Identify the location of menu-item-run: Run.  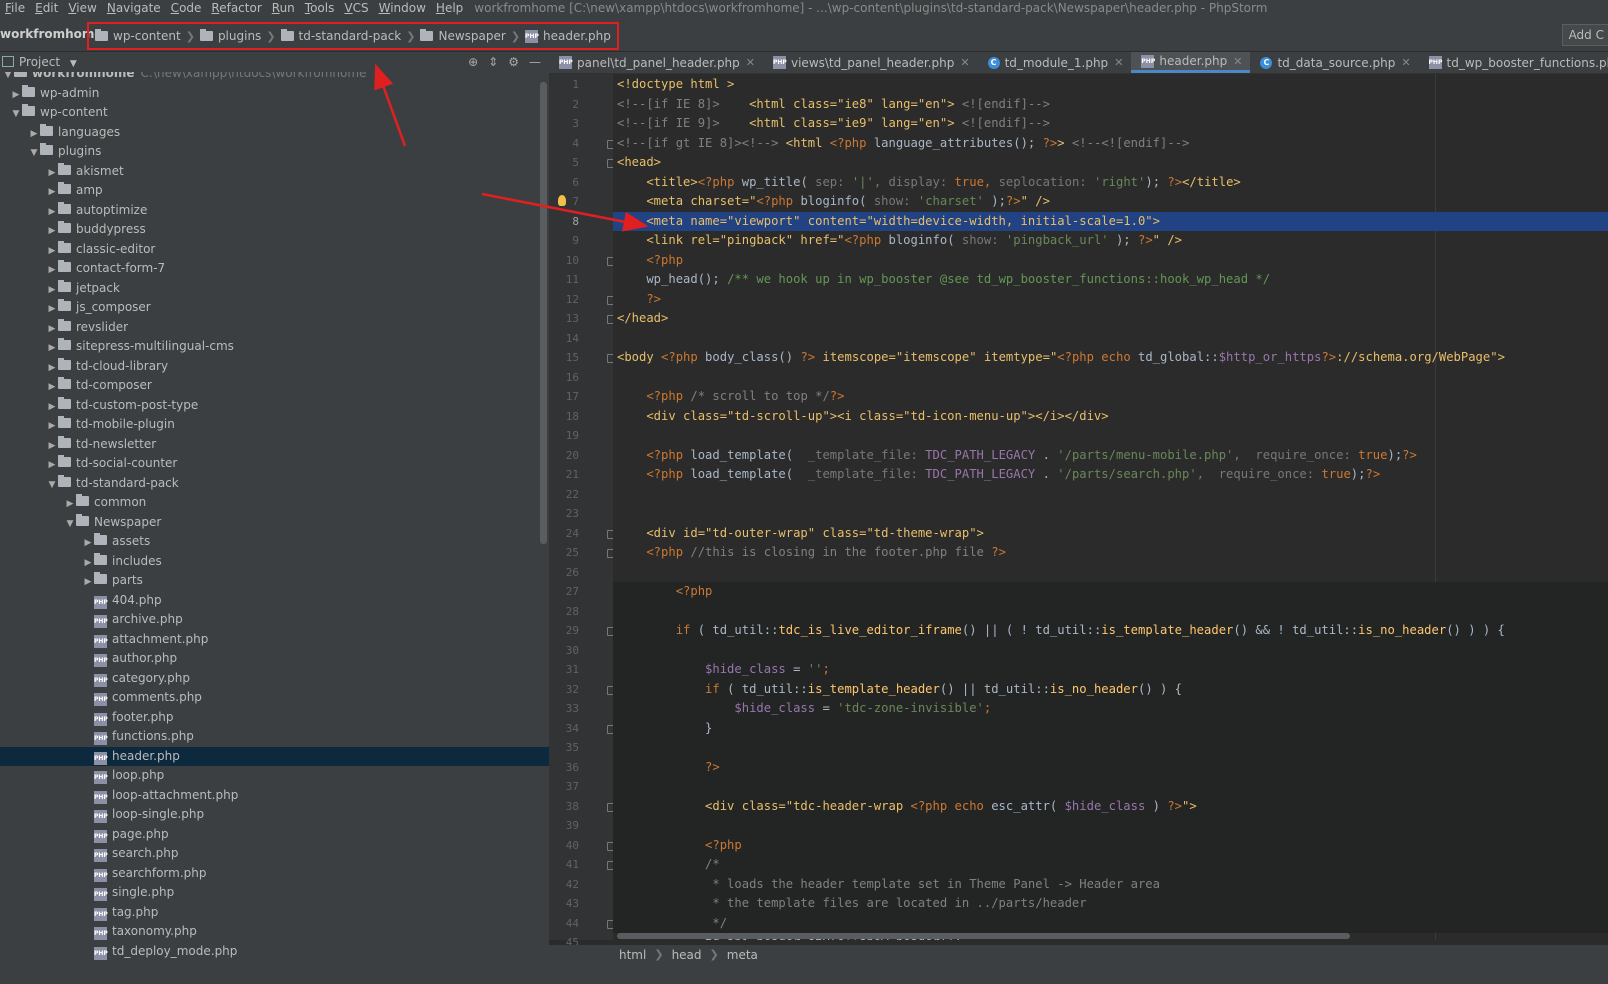
(283, 9).